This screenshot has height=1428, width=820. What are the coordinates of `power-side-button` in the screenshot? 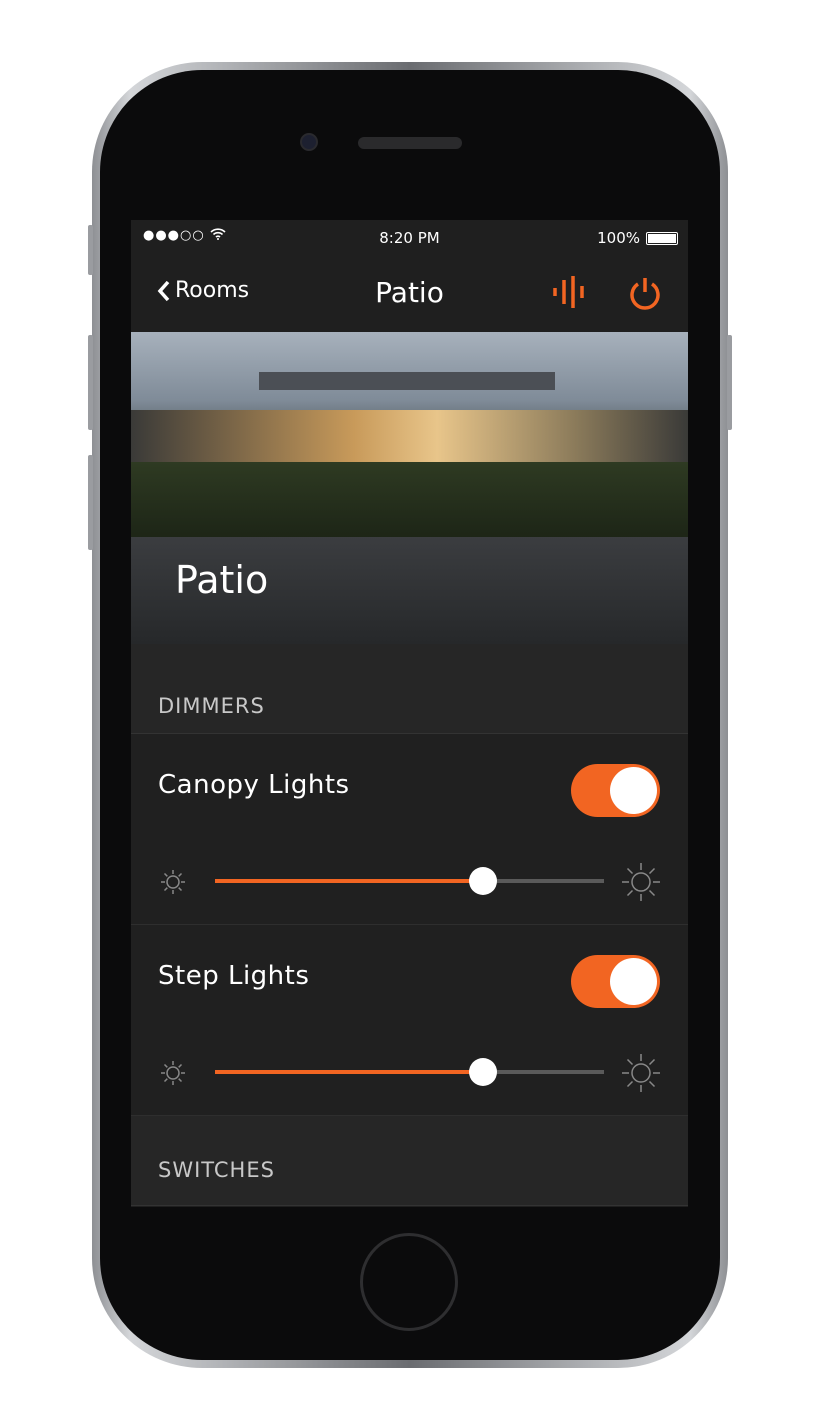 It's located at (729, 382).